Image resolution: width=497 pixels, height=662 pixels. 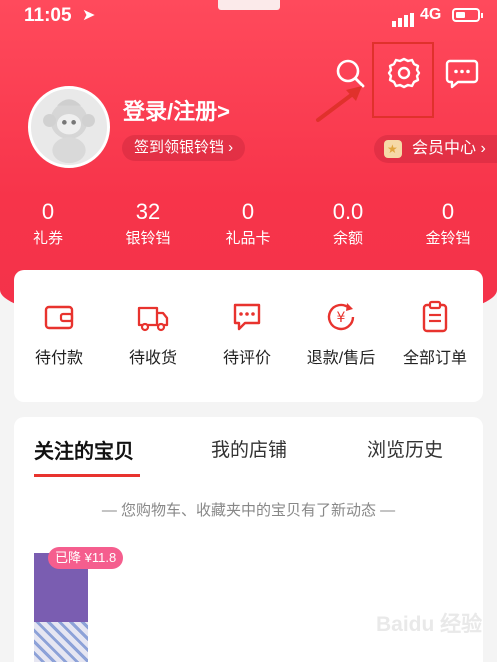 What do you see at coordinates (434, 358) in the screenshot?
I see `order-label: 全部订单` at bounding box center [434, 358].